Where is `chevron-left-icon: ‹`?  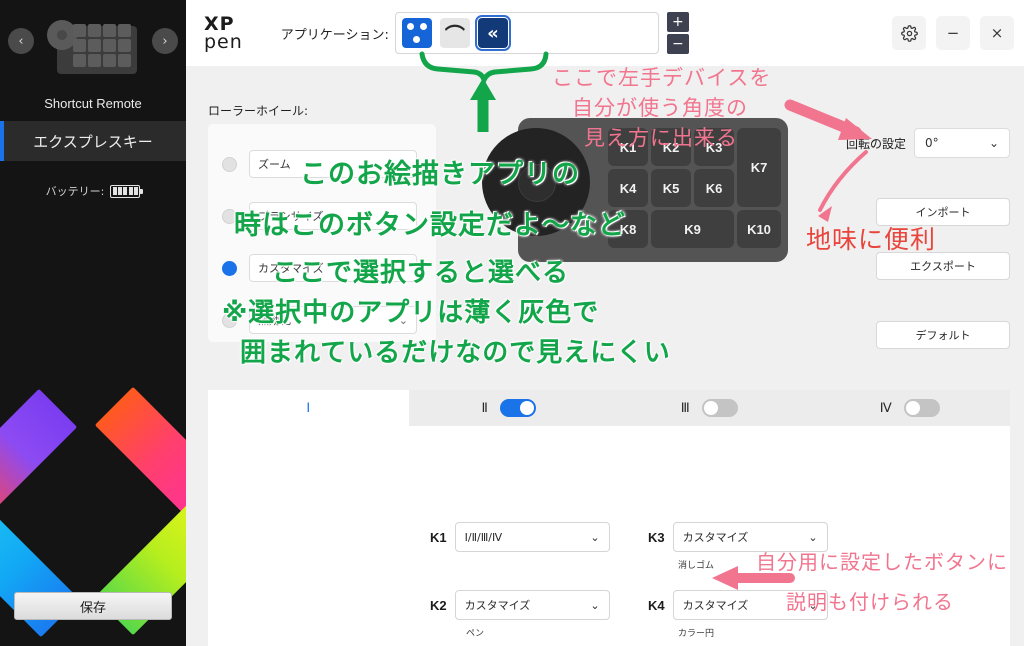 chevron-left-icon: ‹ is located at coordinates (21, 41).